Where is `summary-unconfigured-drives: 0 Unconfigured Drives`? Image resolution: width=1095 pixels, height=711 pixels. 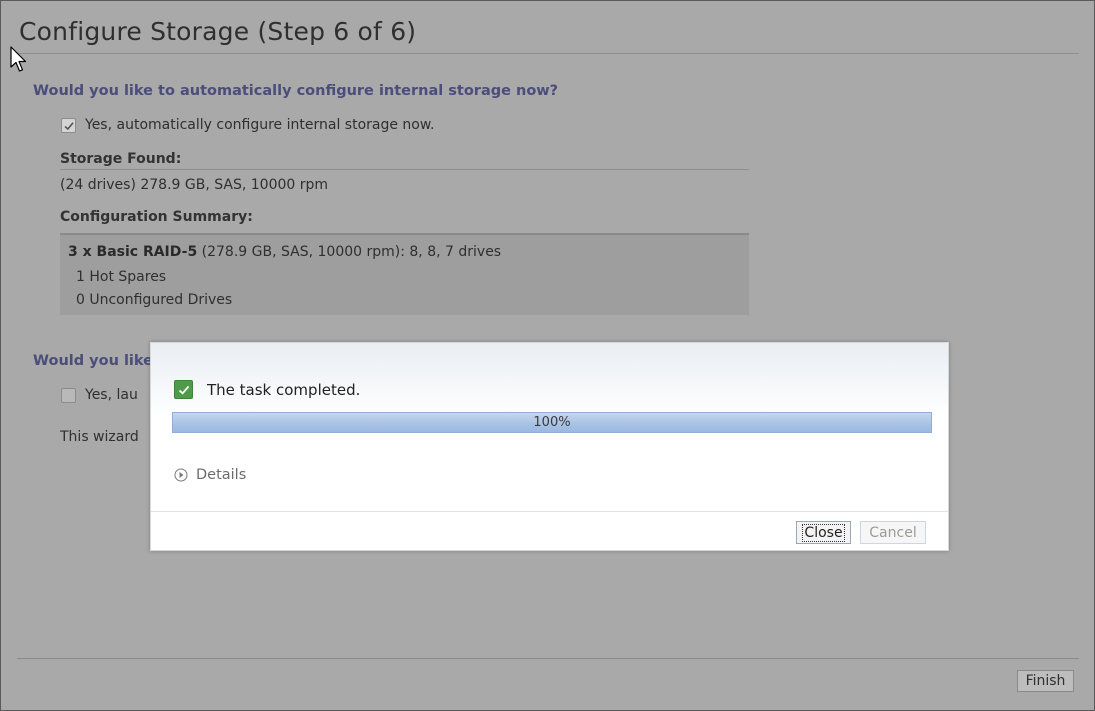 summary-unconfigured-drives: 0 Unconfigured Drives is located at coordinates (154, 300).